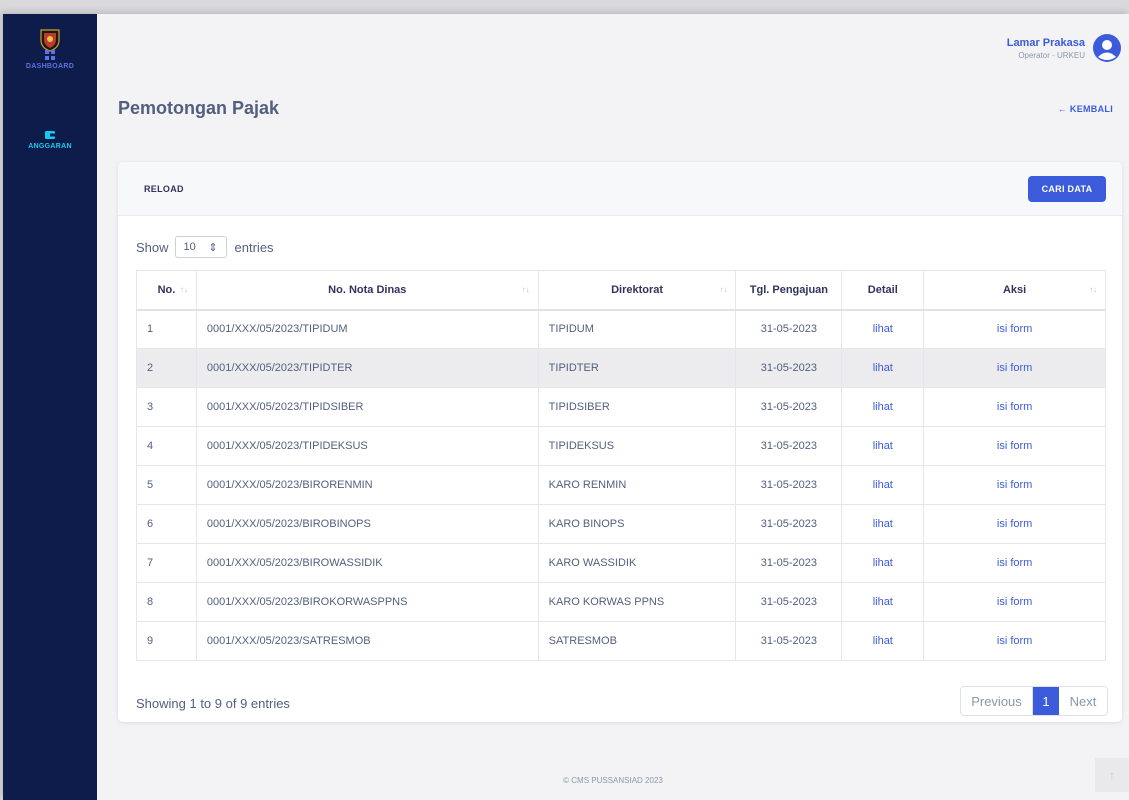 Image resolution: width=1129 pixels, height=800 pixels. I want to click on cell-direktorat: TIPIDSIBER, so click(637, 407).